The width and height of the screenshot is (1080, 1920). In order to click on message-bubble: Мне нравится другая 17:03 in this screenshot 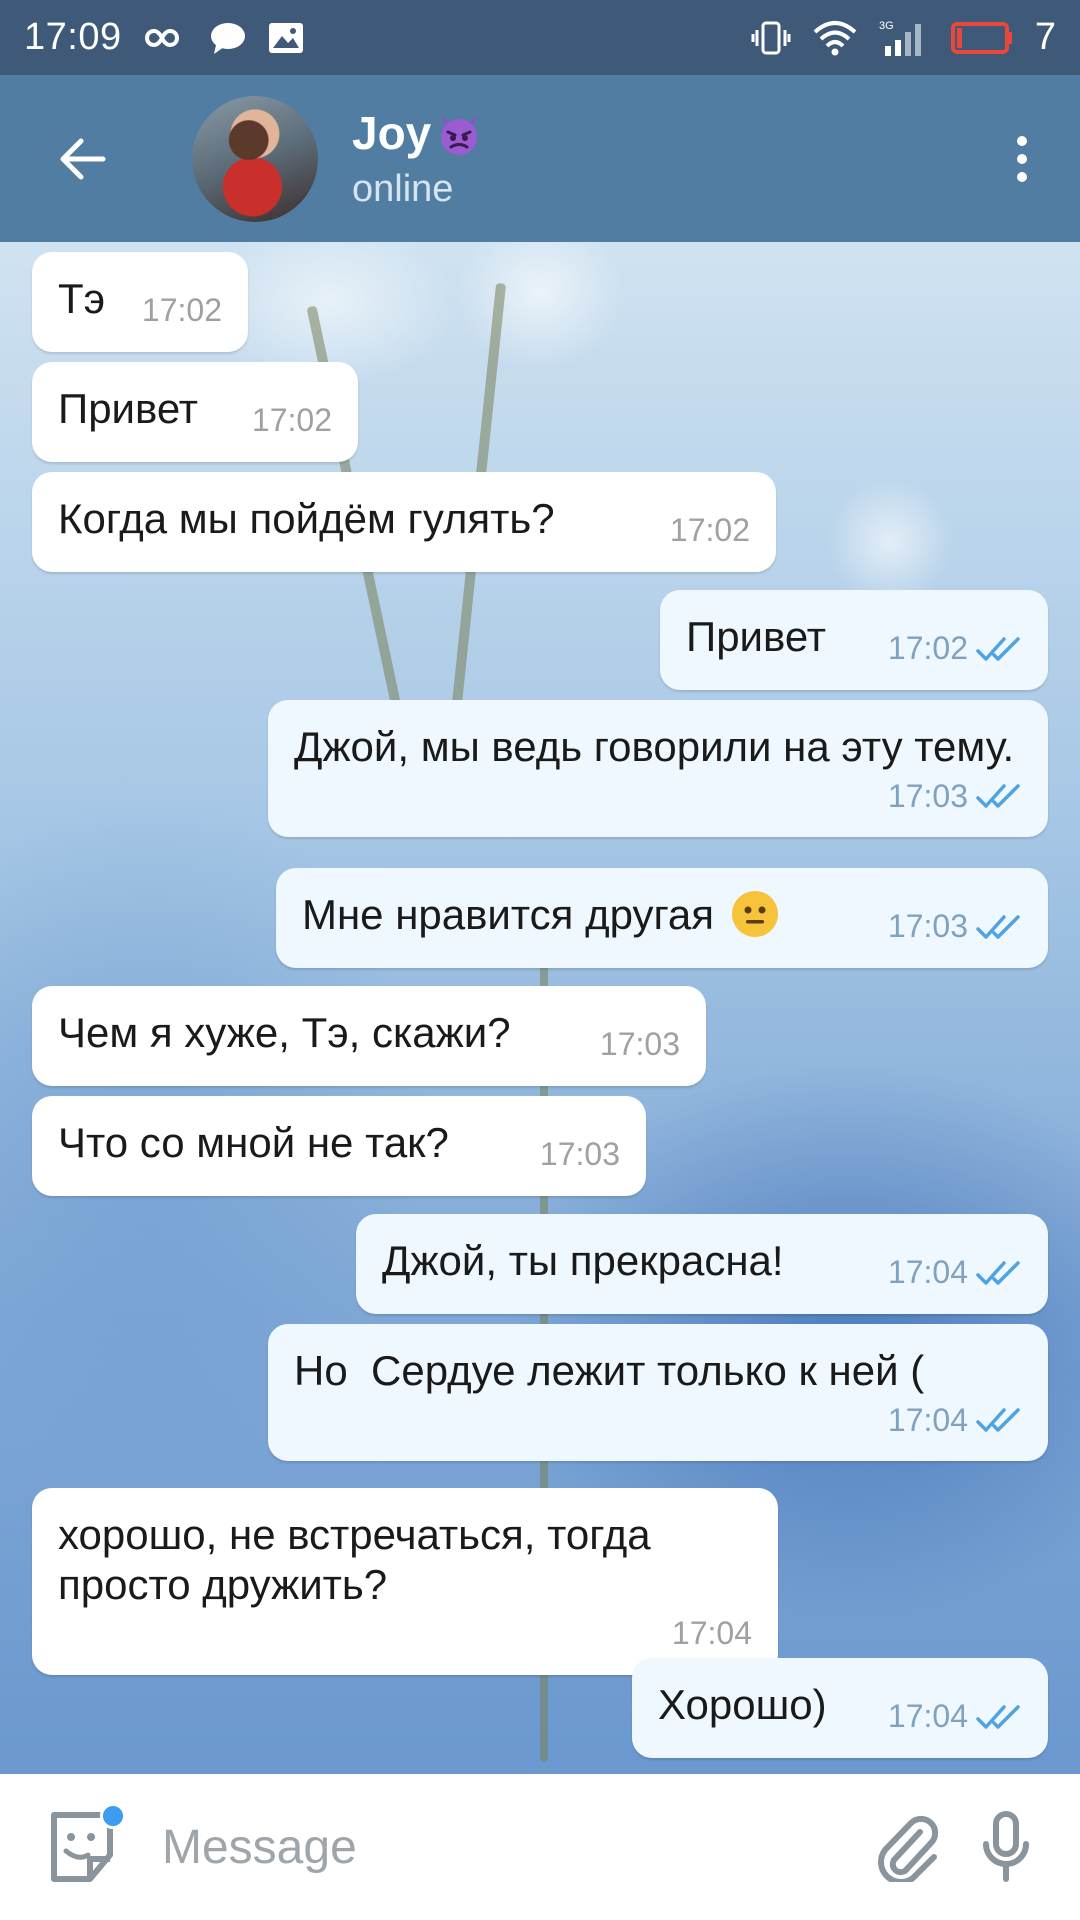, I will do `click(662, 918)`.